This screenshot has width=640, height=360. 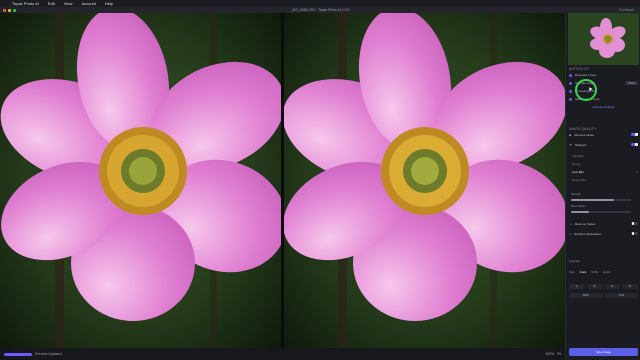 I want to click on remove-noise-label: Remove Noise, so click(x=584, y=134).